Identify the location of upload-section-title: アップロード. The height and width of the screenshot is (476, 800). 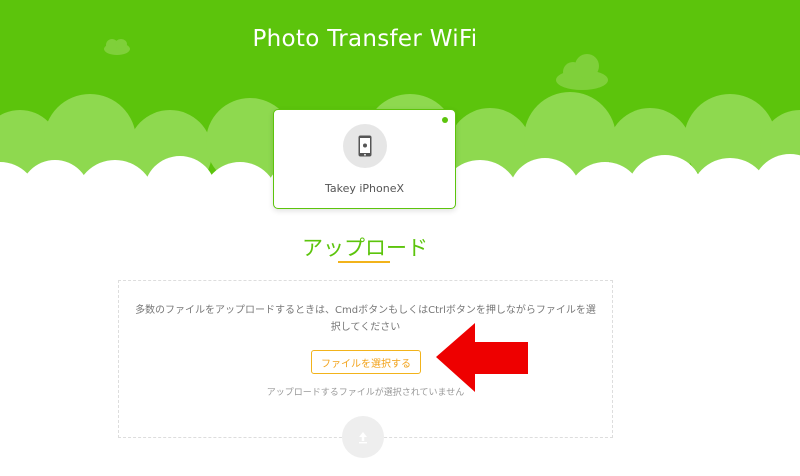
(365, 248).